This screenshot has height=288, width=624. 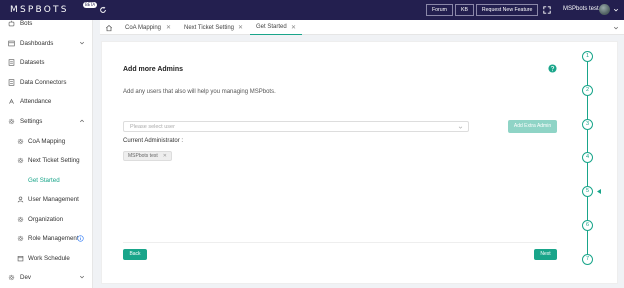 What do you see at coordinates (552, 68) in the screenshot?
I see `help-icon` at bounding box center [552, 68].